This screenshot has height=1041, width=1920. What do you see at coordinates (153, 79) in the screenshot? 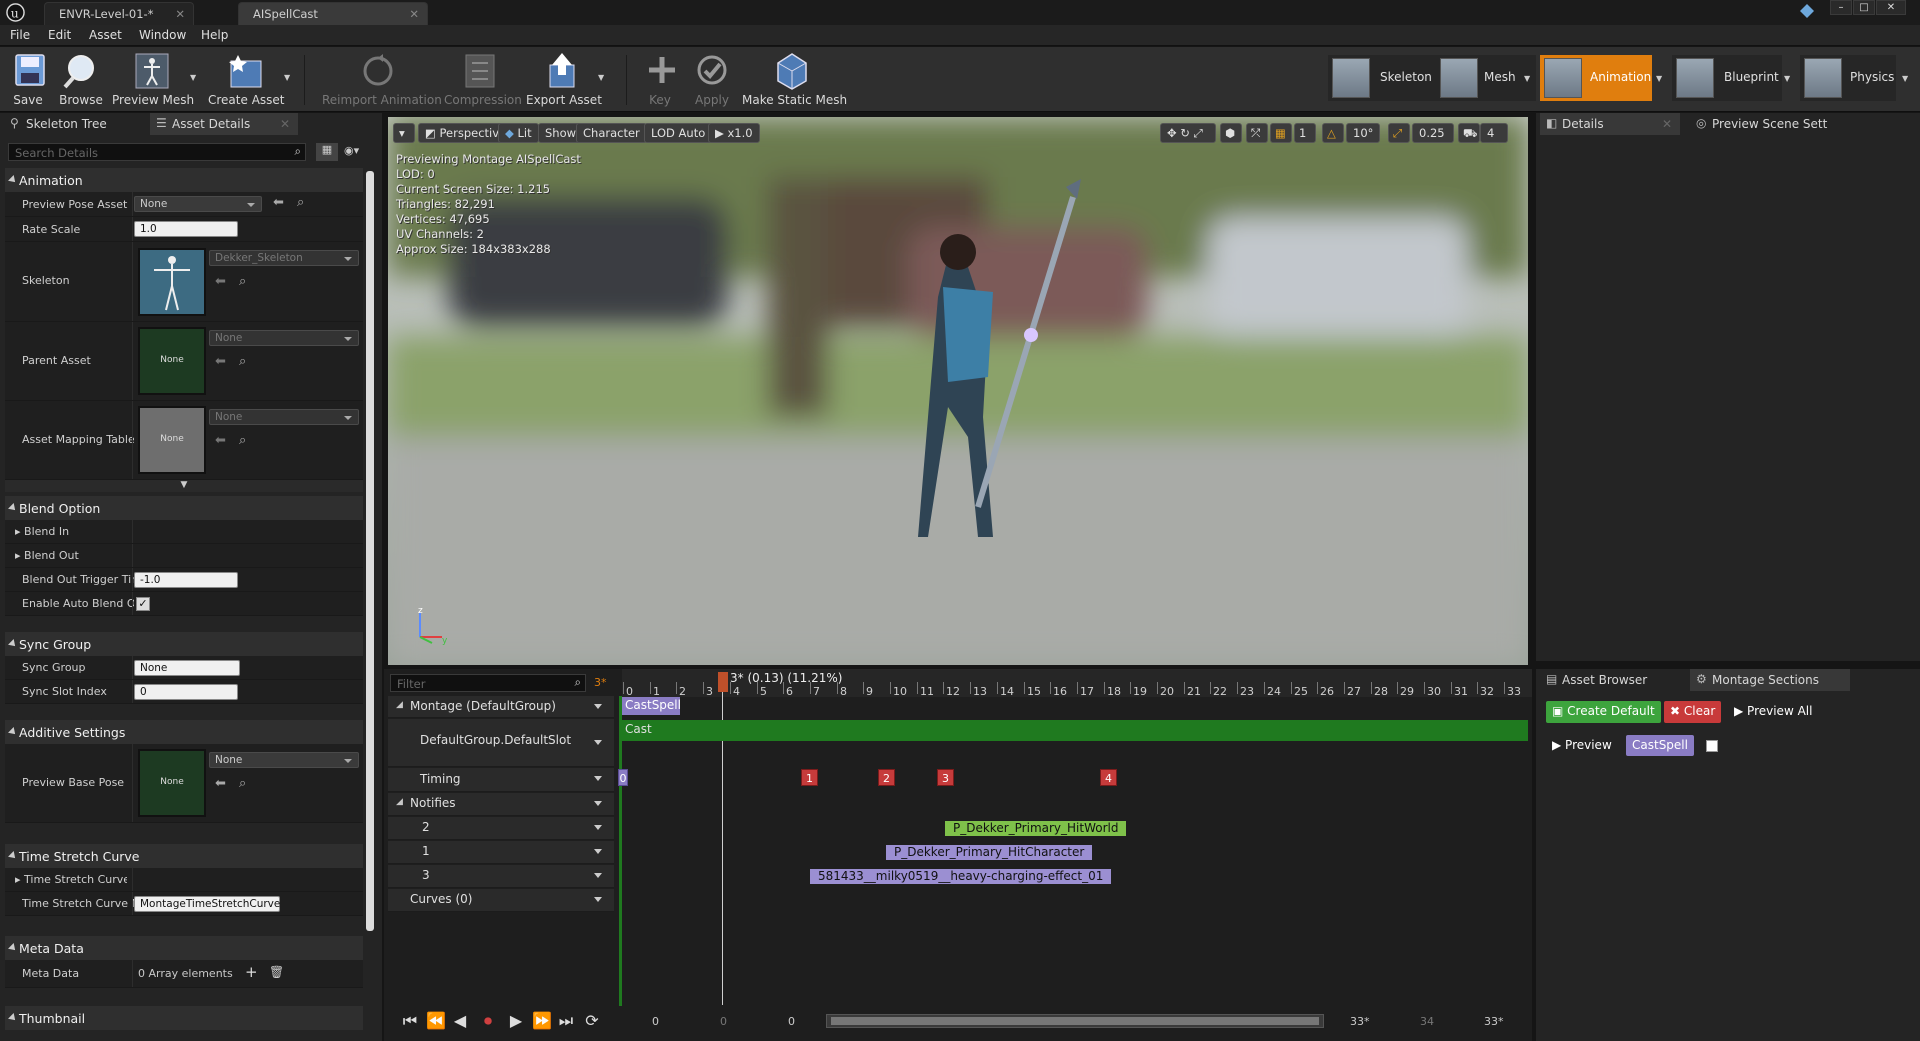
I see `preview-mesh-button: Preview Mesh` at bounding box center [153, 79].